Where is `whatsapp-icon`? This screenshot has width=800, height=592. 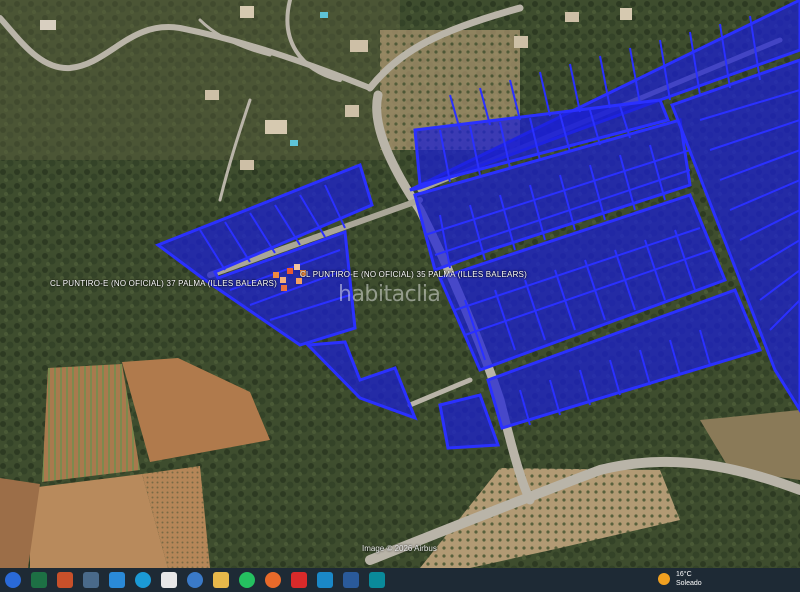
whatsapp-icon is located at coordinates (247, 580).